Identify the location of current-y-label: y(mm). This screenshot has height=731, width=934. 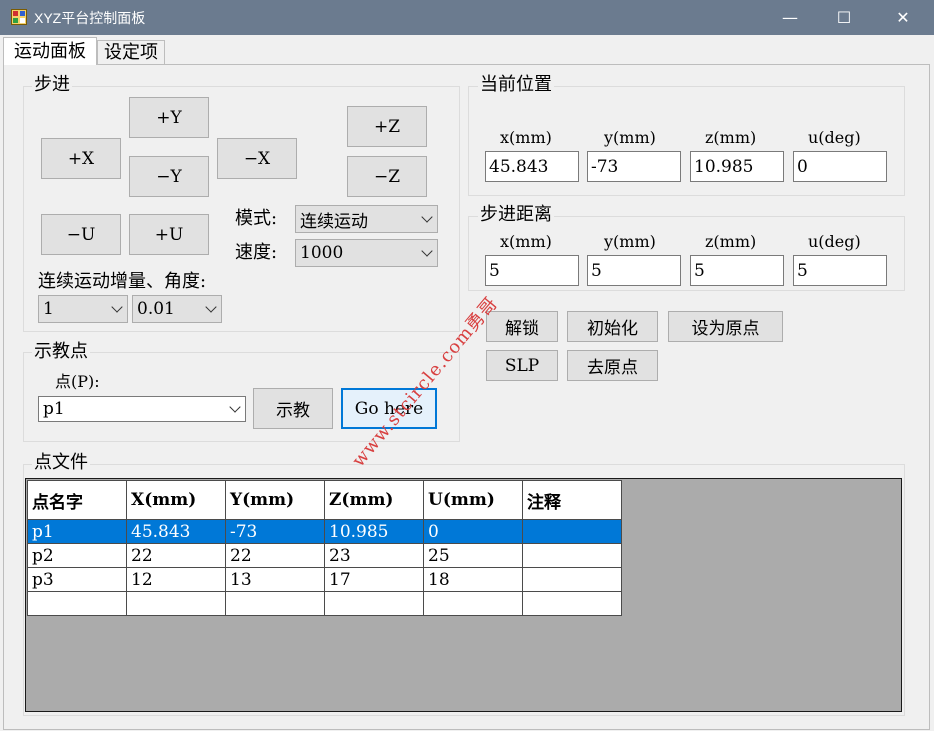
(630, 137).